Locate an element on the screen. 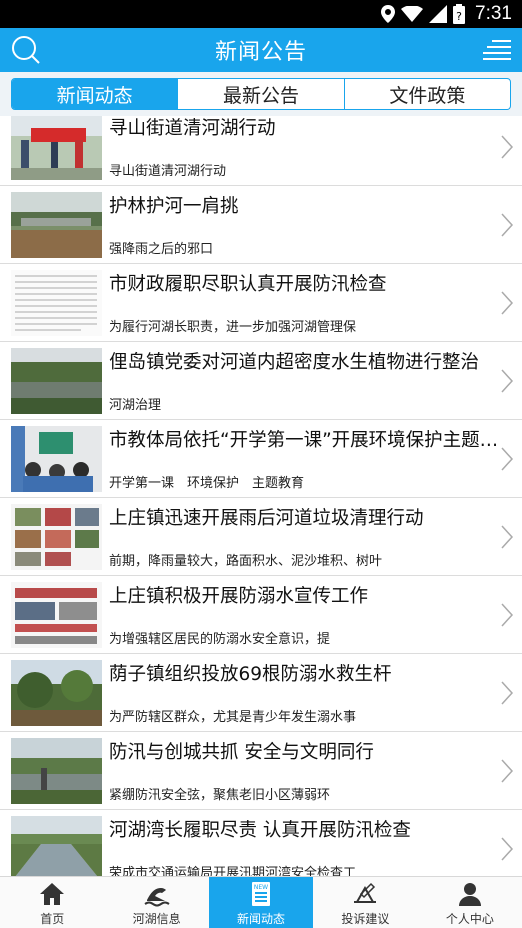 This screenshot has height=928, width=522. news-title: 上庄镇迅速开展雨后河道垃圾清理行动 is located at coordinates (266, 518).